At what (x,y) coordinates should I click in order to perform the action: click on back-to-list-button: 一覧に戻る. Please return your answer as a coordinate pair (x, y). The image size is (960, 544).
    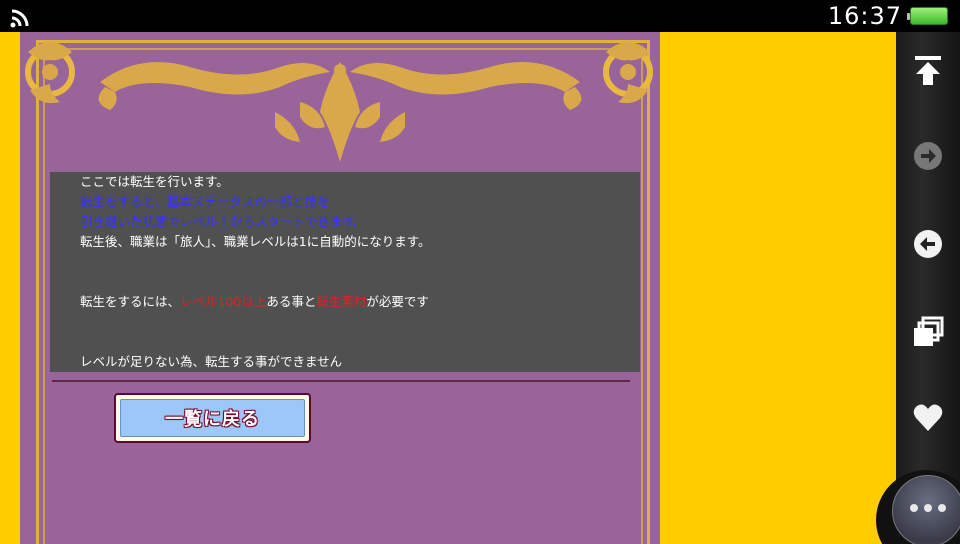
    Looking at the image, I should click on (212, 418).